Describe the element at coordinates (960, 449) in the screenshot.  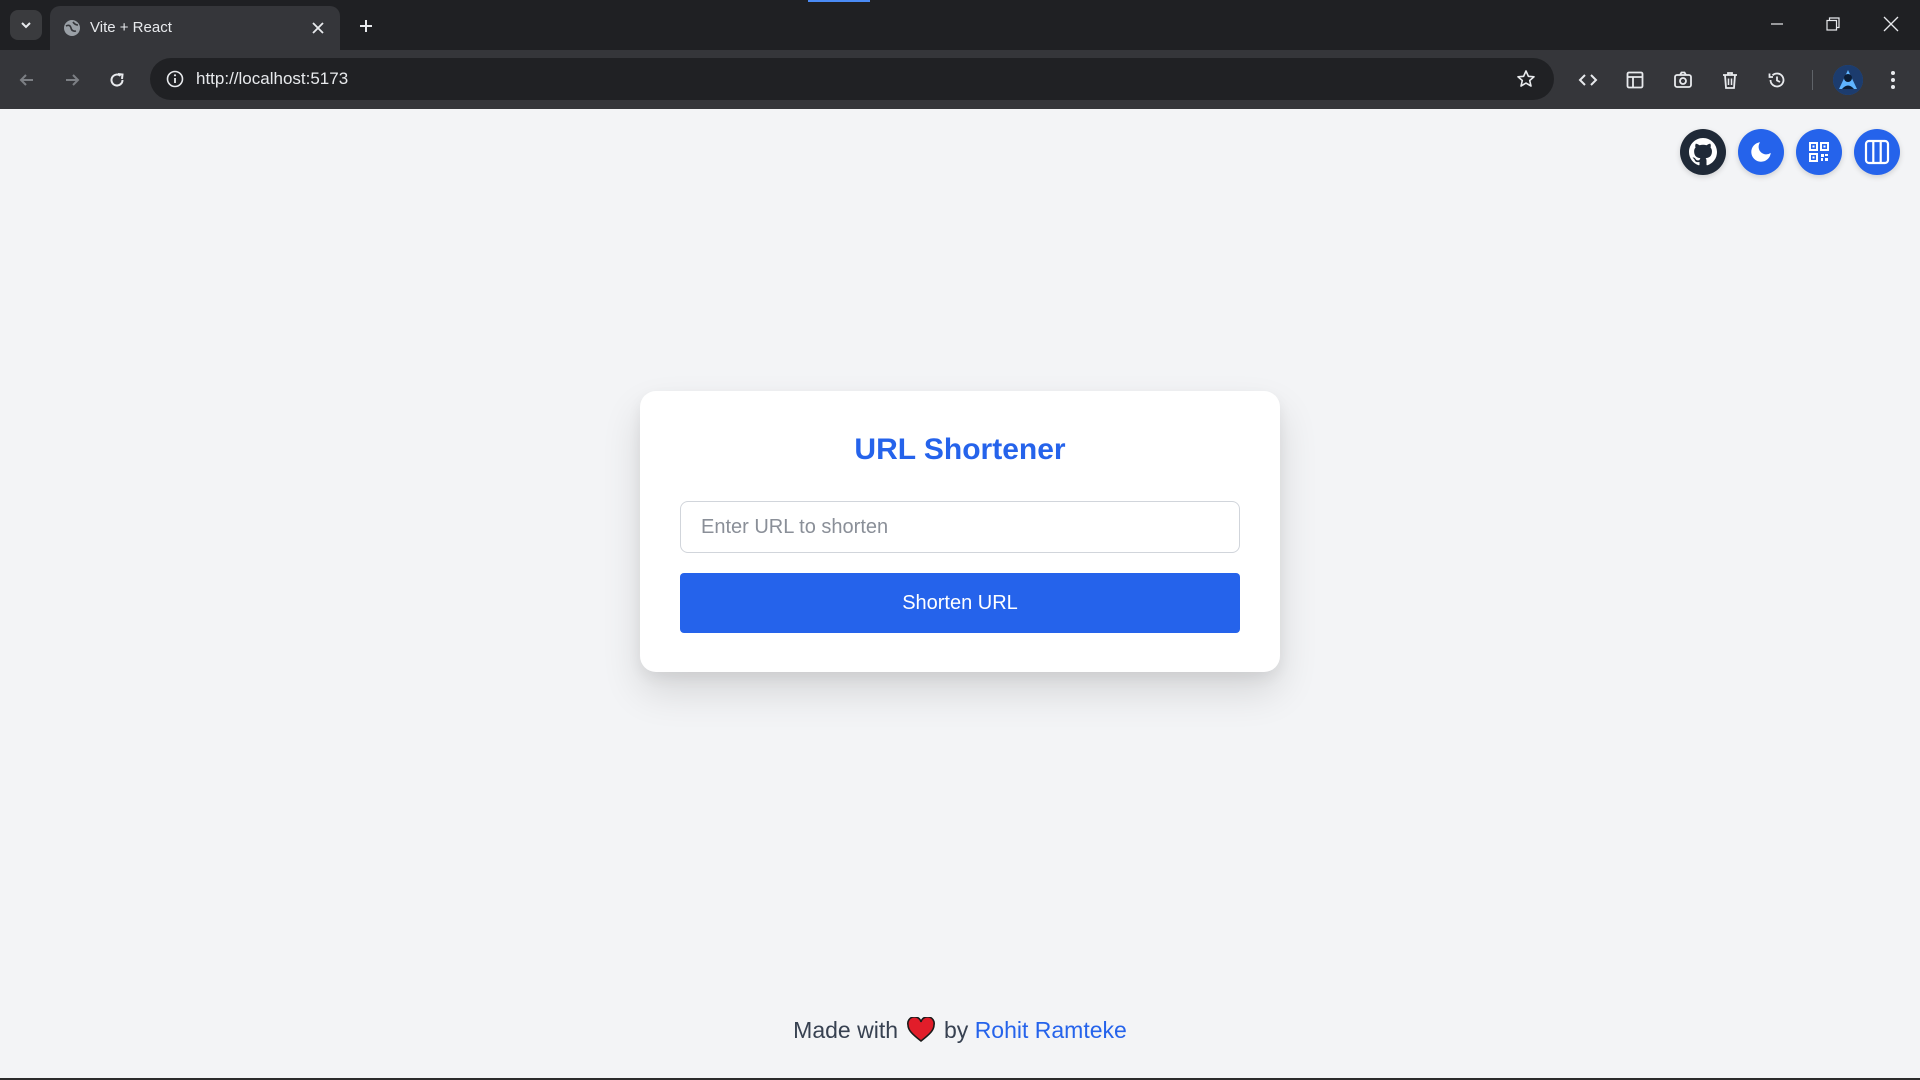
I see `page-title: URL Shortener` at that location.